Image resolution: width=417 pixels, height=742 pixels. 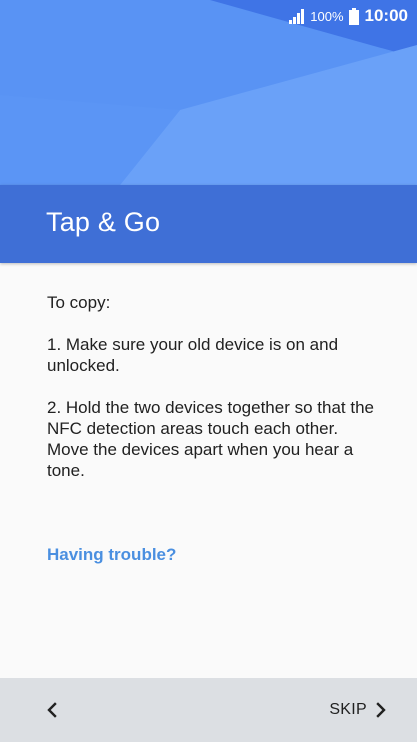 What do you see at coordinates (103, 222) in the screenshot?
I see `page-title: Tap & Go` at bounding box center [103, 222].